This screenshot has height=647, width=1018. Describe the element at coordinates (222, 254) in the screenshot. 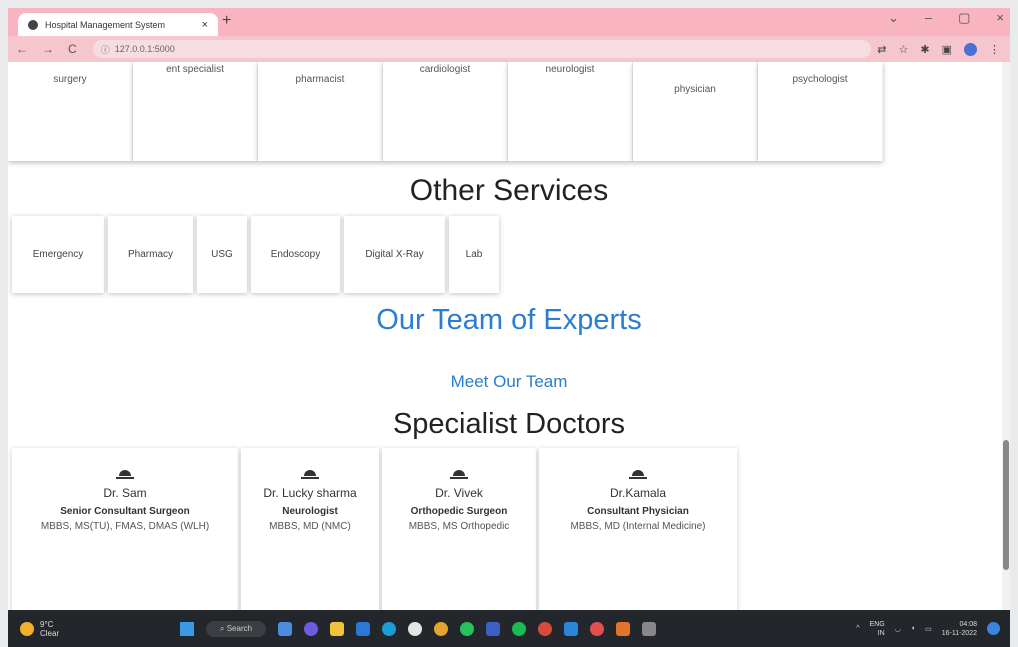

I see `service-card: USG` at that location.